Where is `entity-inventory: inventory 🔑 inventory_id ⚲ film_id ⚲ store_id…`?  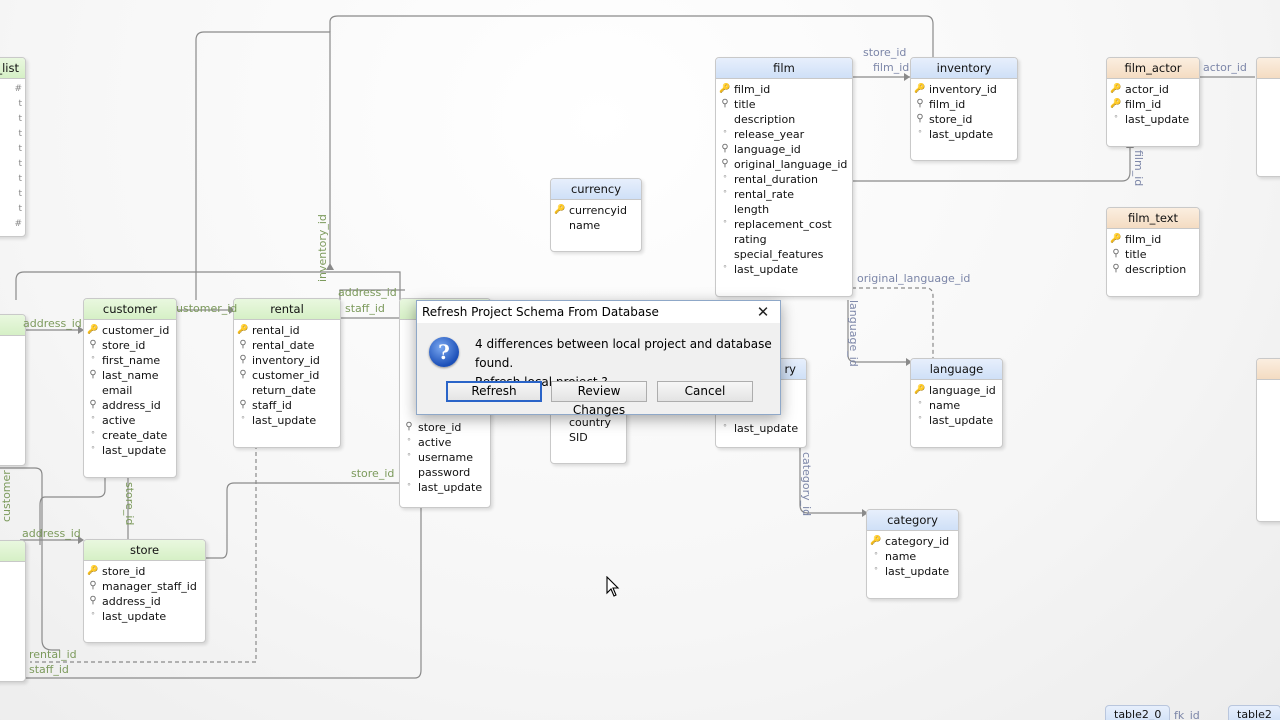 entity-inventory: inventory 🔑 inventory_id ⚲ film_id ⚲ store_id… is located at coordinates (964, 109).